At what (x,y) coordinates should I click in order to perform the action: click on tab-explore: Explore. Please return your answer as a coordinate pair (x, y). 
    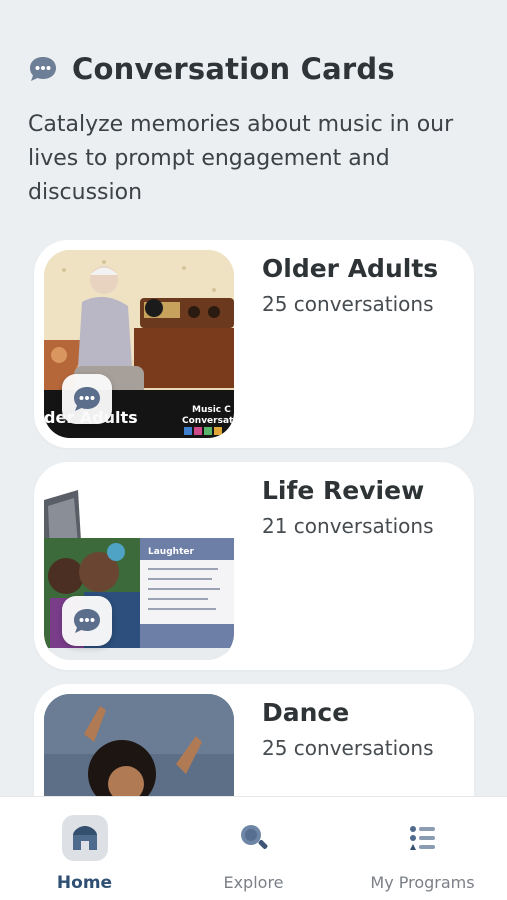
    Looking at the image, I should click on (253, 848).